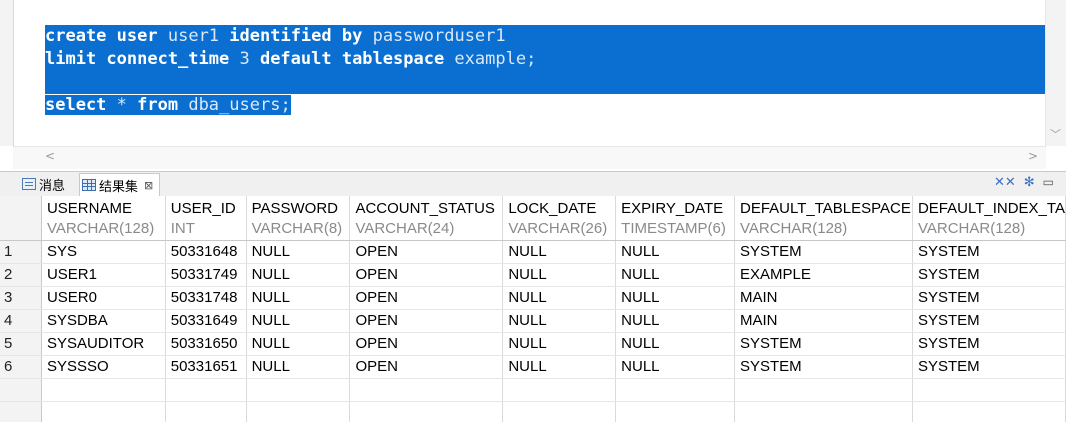 The width and height of the screenshot is (1066, 422). I want to click on table-cell: 50331648, so click(206, 252).